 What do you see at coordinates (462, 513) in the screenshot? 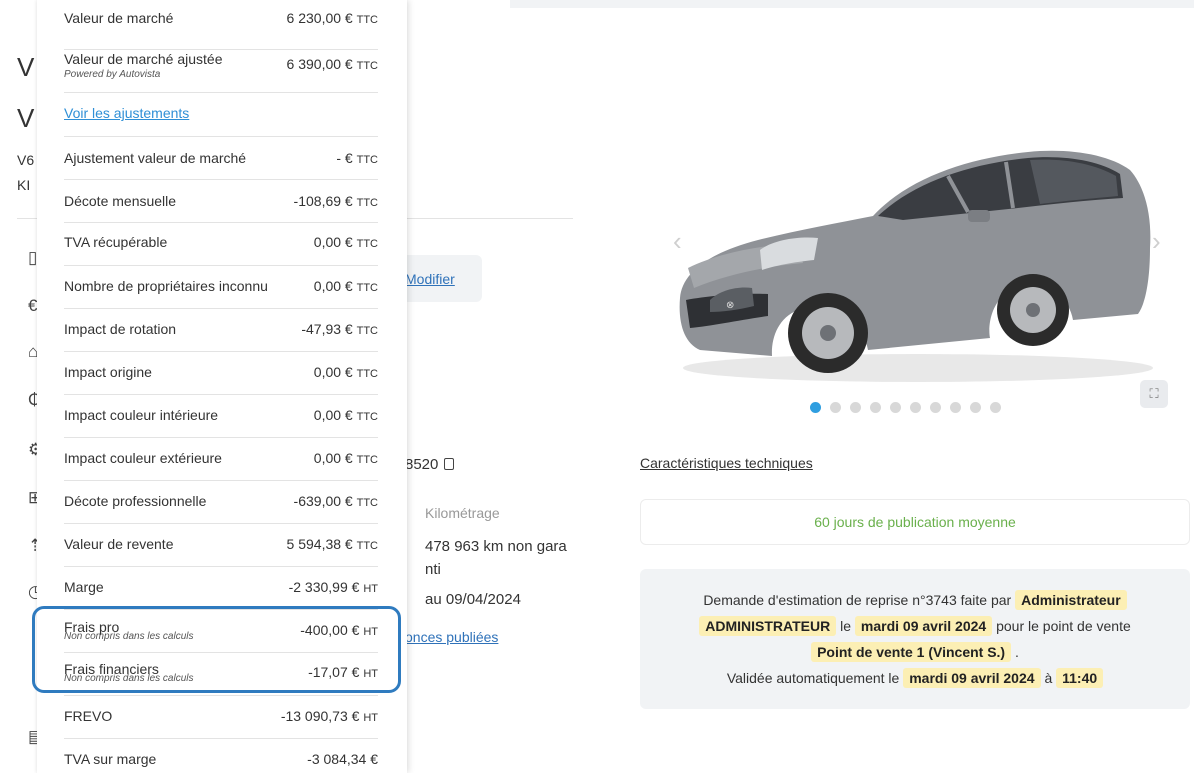
I see `kilometrage-label: Kilométrage` at bounding box center [462, 513].